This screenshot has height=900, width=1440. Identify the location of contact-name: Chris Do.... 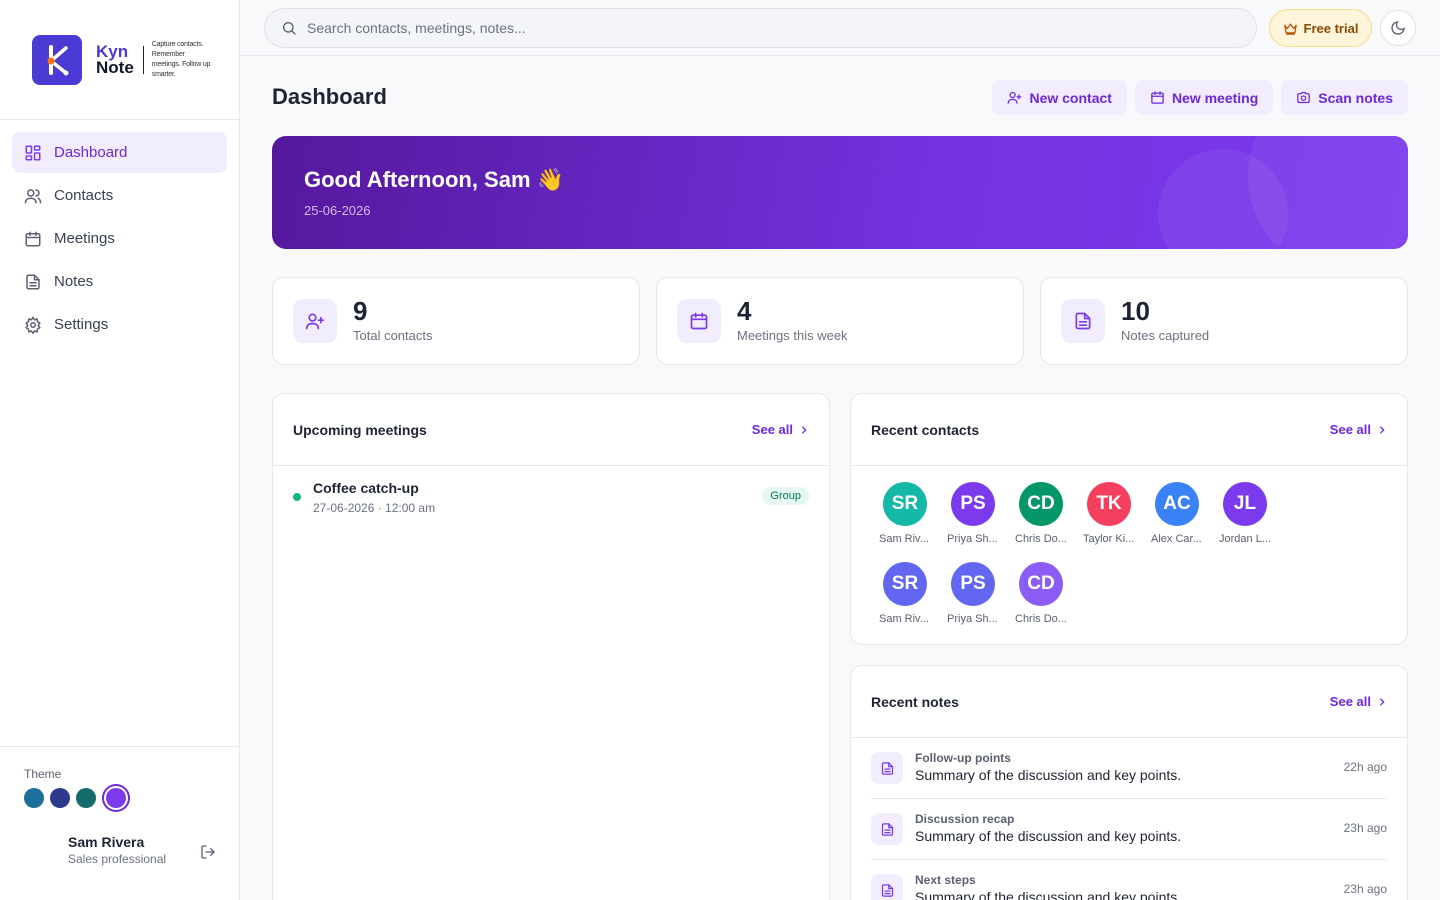
(1041, 539).